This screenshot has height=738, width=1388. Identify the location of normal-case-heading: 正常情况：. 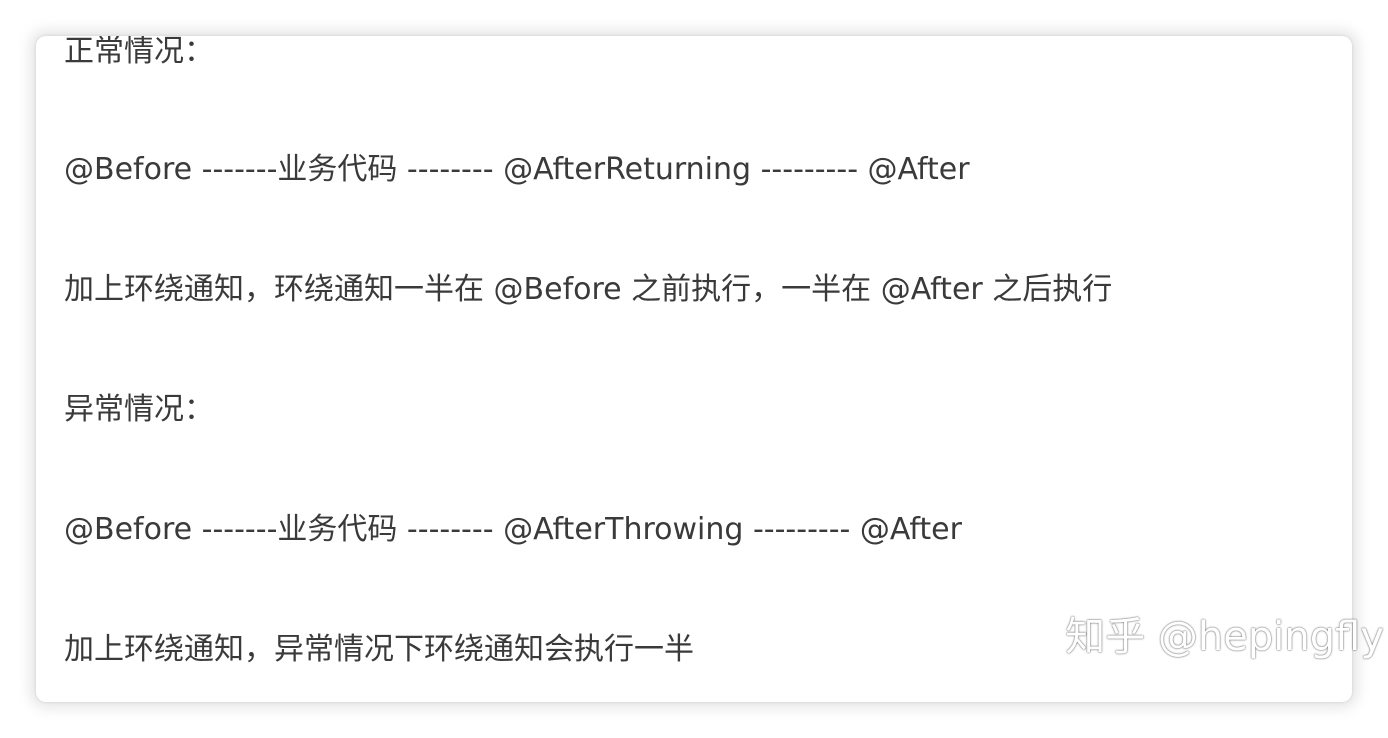
(139, 52).